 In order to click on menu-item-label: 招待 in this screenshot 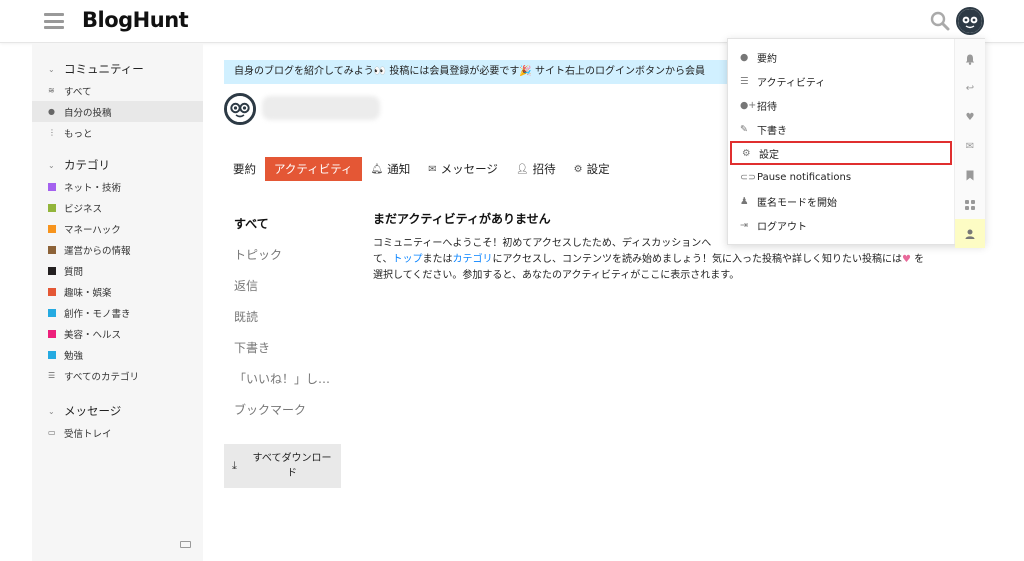, I will do `click(767, 107)`.